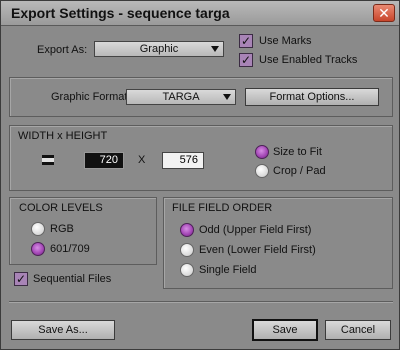  What do you see at coordinates (255, 230) in the screenshot?
I see `odd-field-label: Odd (Upper Field First)` at bounding box center [255, 230].